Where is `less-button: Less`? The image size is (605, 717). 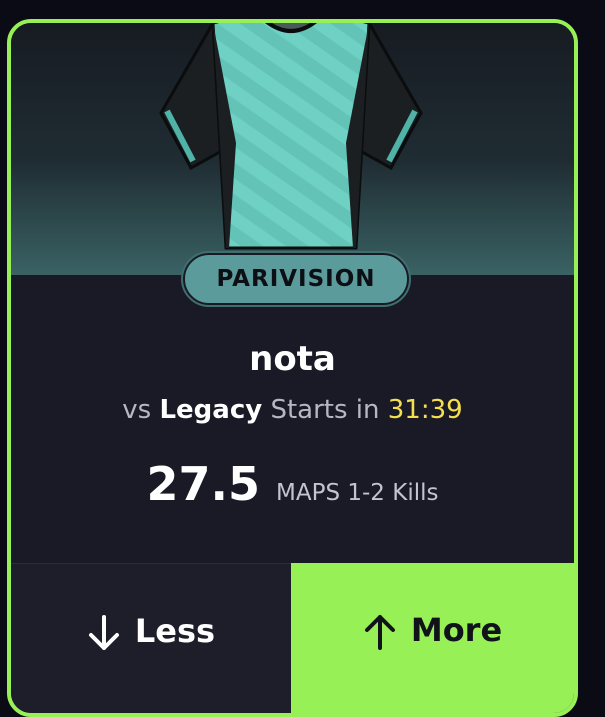
less-button: Less is located at coordinates (151, 638).